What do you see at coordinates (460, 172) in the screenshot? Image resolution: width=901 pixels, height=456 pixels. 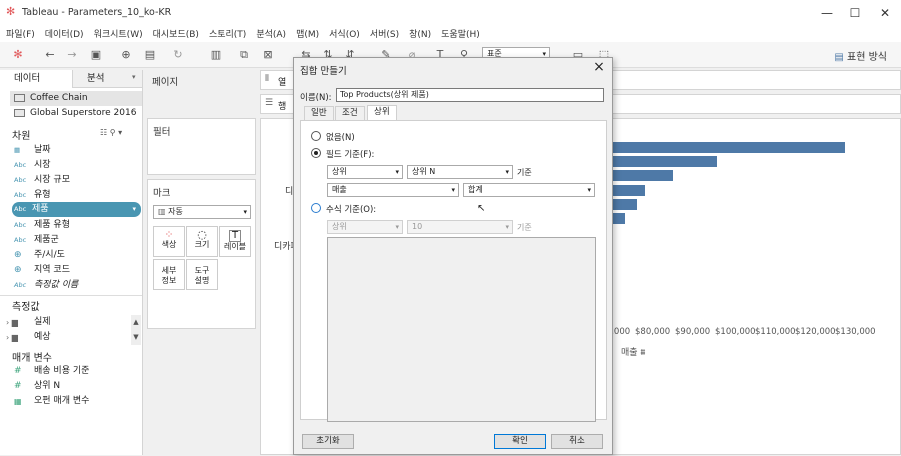 I see `top-n-dropdown: 상위 N ▾` at bounding box center [460, 172].